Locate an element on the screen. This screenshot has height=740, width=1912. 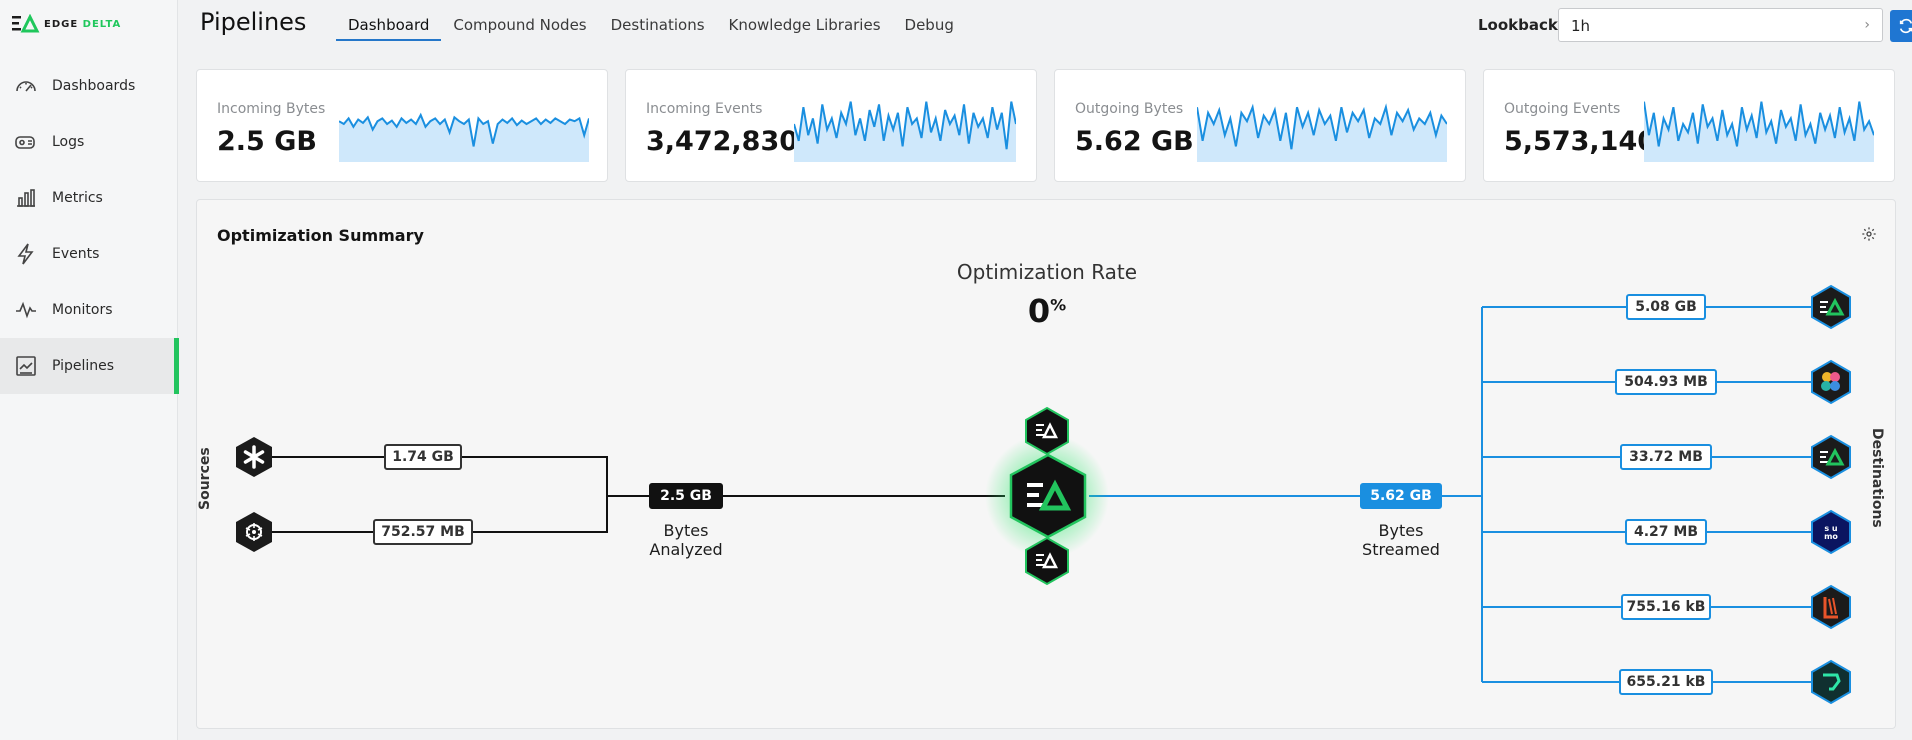
source-asterisk-icon is located at coordinates (254, 457).